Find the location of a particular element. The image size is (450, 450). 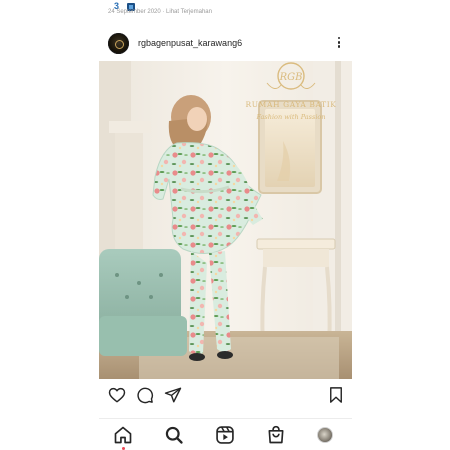

nav-reels is located at coordinates (225, 435).